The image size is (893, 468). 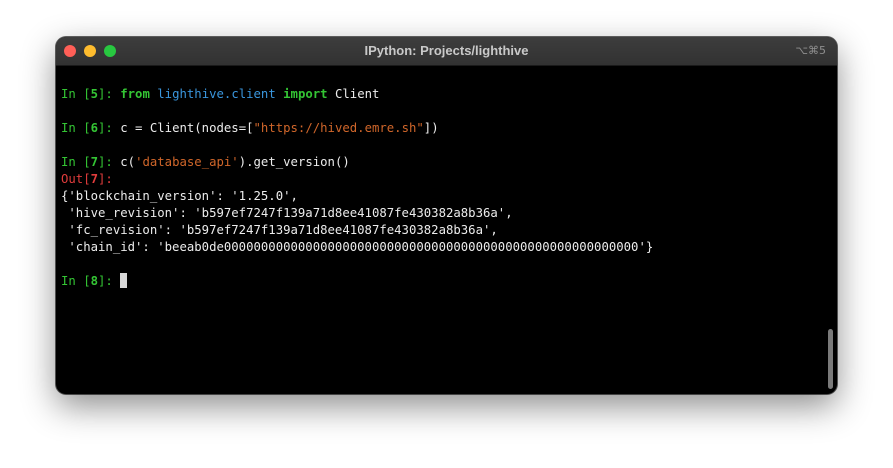 I want to click on prompt-number: 8, so click(x=94, y=281).